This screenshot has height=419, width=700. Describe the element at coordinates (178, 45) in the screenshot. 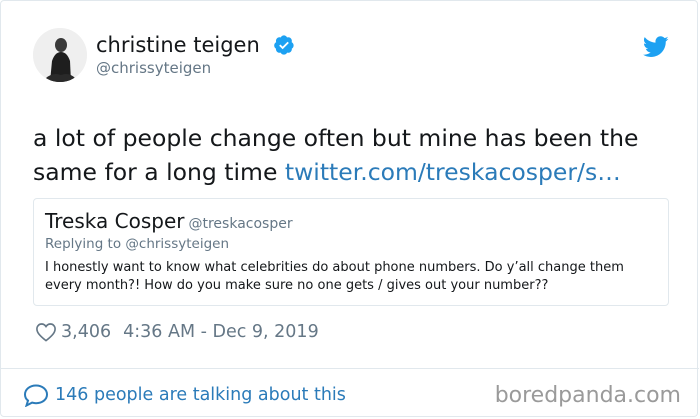

I see `author-name: christine teigen` at that location.